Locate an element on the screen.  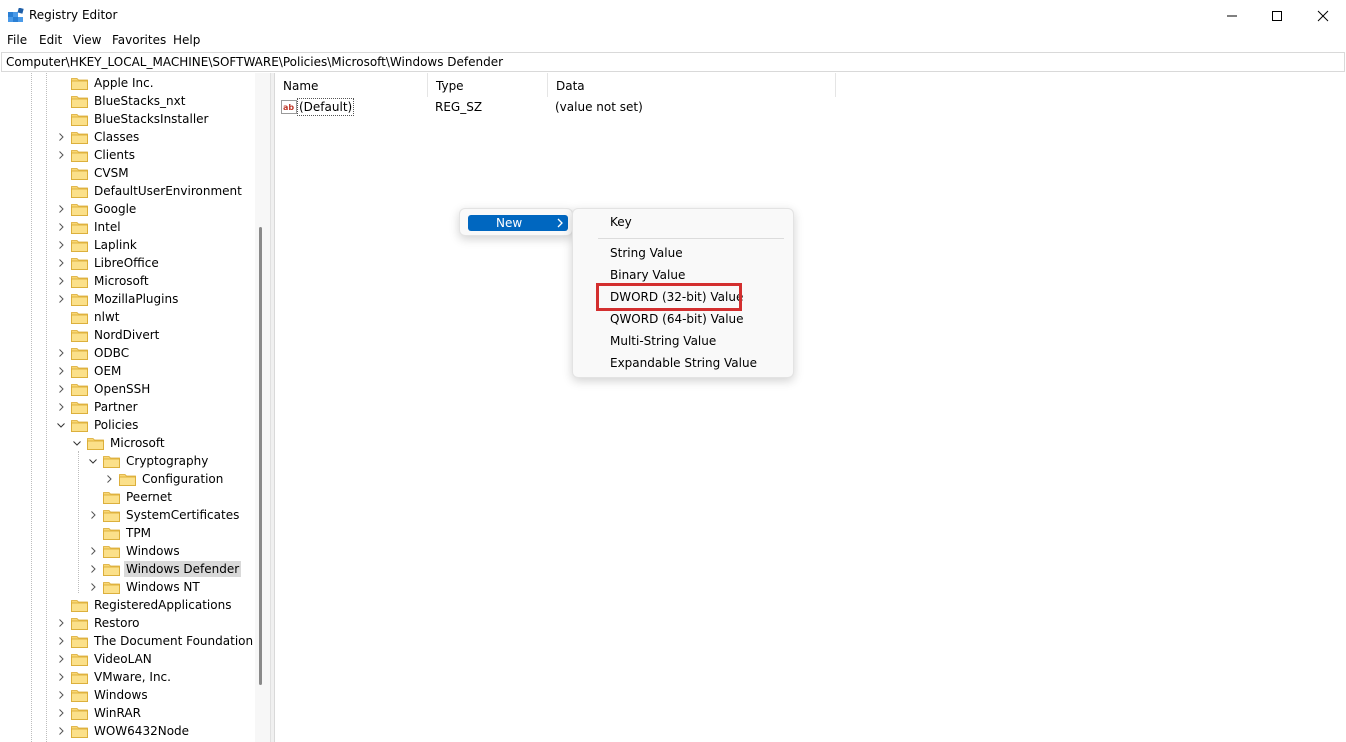
tree-item: Peernet is located at coordinates (130, 497).